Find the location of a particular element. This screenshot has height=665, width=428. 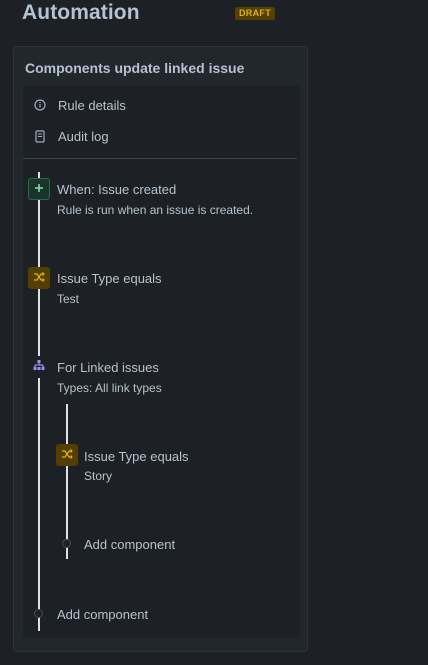

branch-node-icon is located at coordinates (39, 367).